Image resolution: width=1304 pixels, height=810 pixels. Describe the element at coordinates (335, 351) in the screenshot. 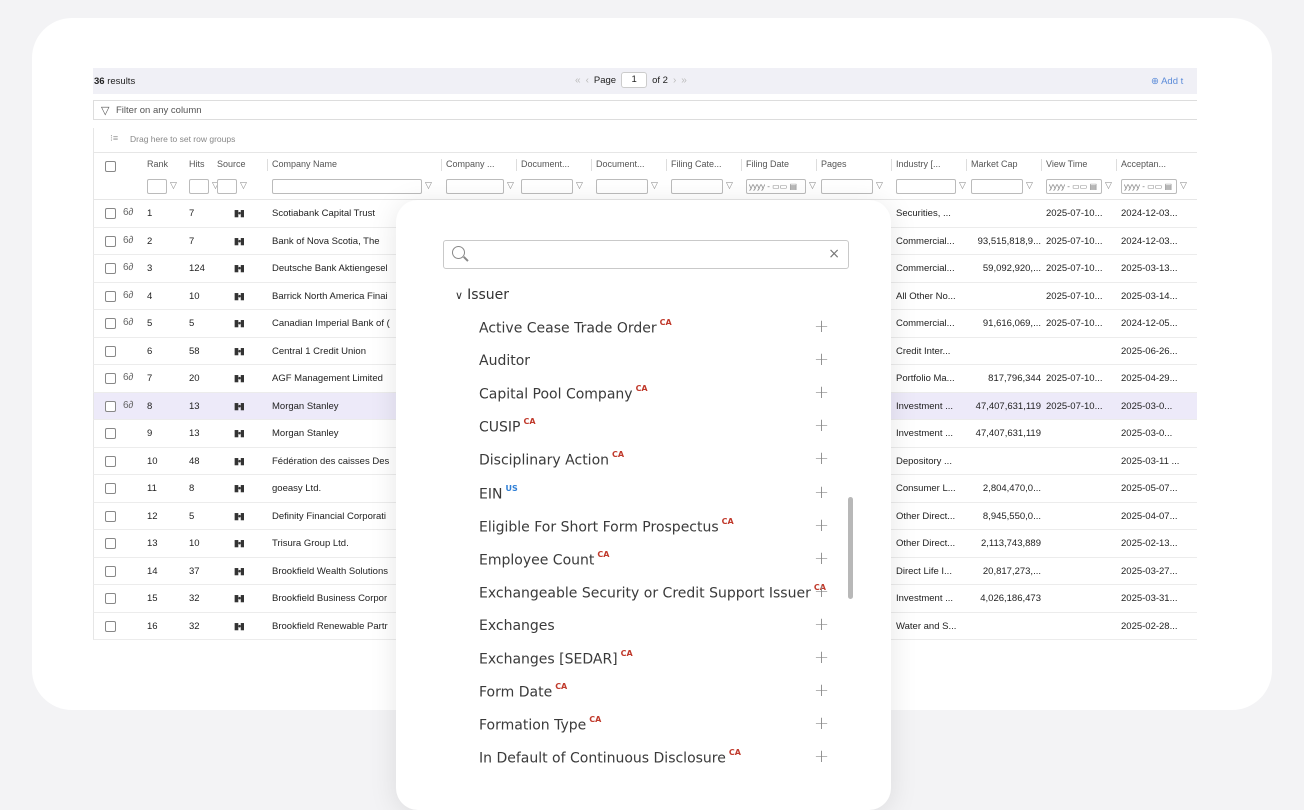

I see `company-name-cell: Central 1 Credit Union` at that location.